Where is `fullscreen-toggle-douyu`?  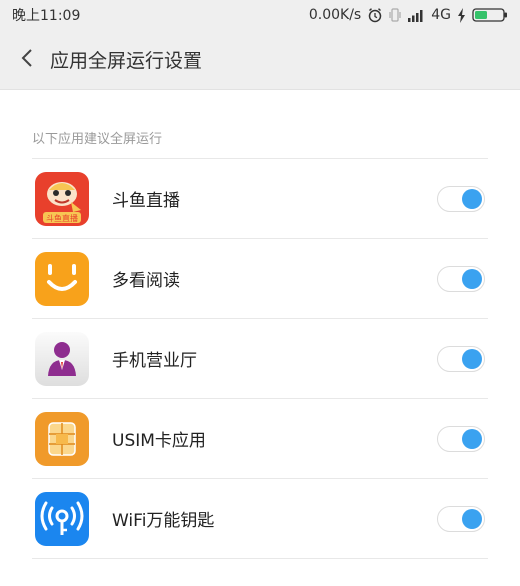
fullscreen-toggle-douyu is located at coordinates (461, 198).